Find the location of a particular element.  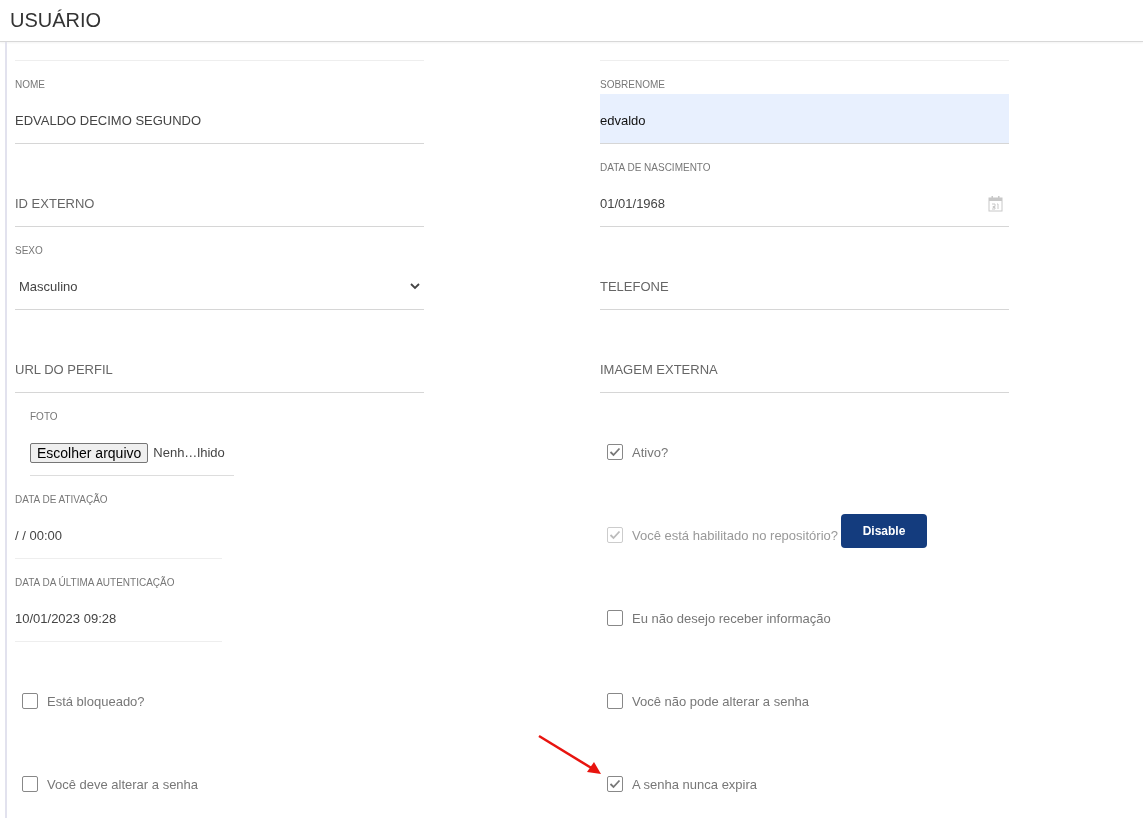

checkbox-label: Você não pode alterar a senha is located at coordinates (721, 701).